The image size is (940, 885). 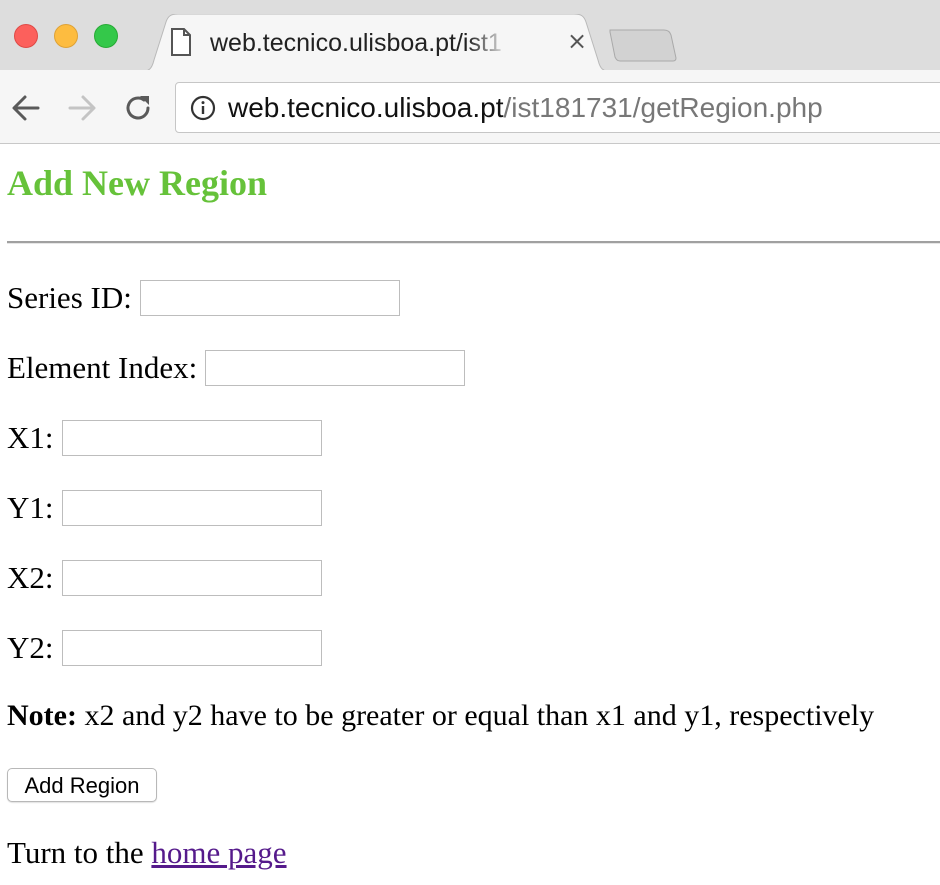 I want to click on minimize-window-button, so click(x=66, y=36).